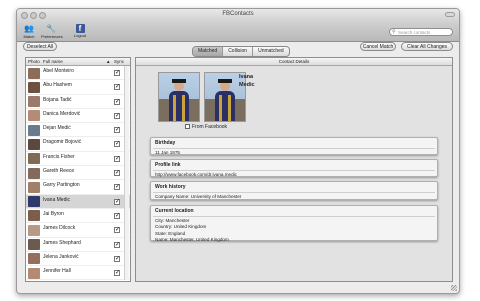  Describe the element at coordinates (271, 51) in the screenshot. I see `tab-unmatched: Unmatched` at that location.